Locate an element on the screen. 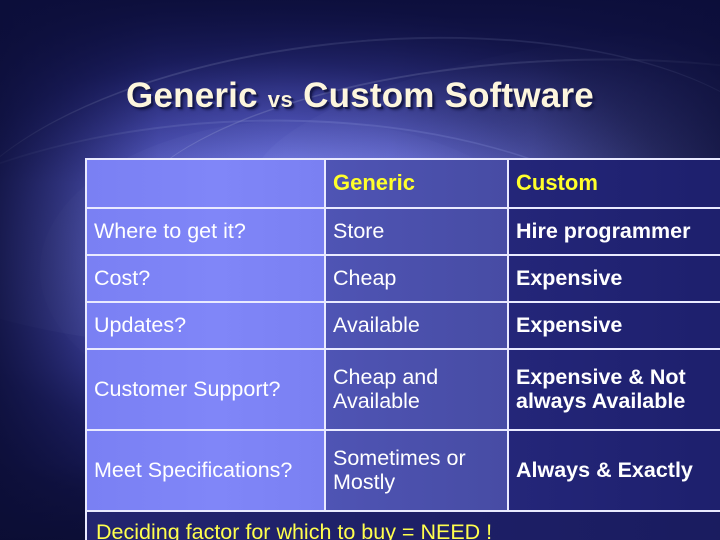  slide-title-vs: vs is located at coordinates (280, 99).